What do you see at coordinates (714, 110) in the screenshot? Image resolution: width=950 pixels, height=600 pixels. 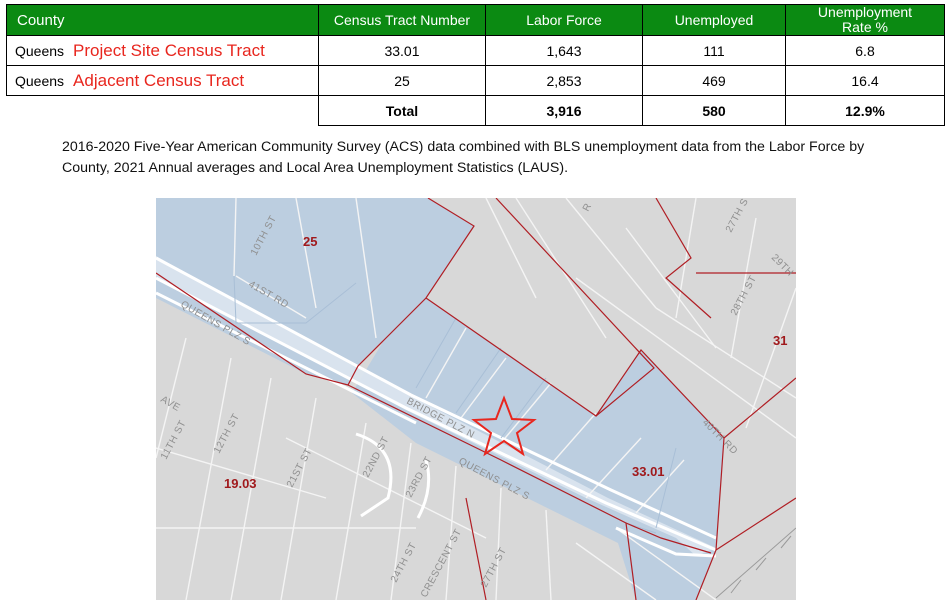 I see `total-unemployed: 580` at bounding box center [714, 110].